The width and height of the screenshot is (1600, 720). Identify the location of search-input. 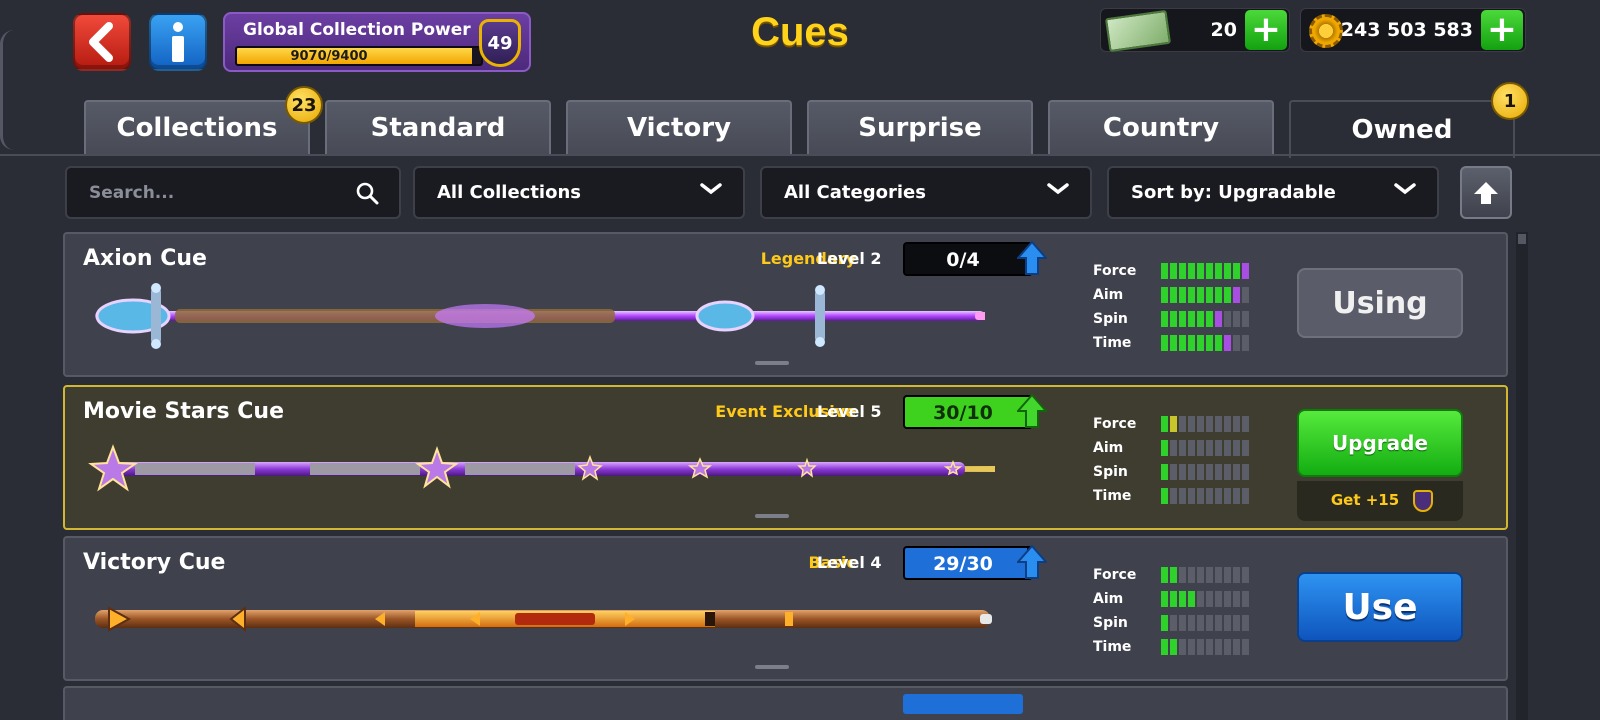
(209, 192).